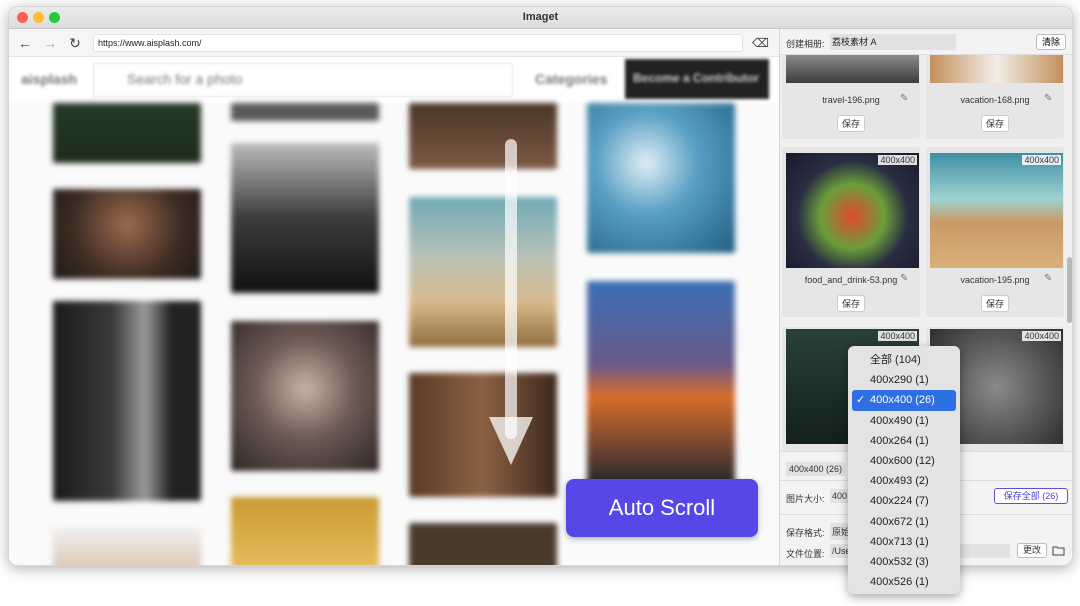  What do you see at coordinates (127, 401) in the screenshot?
I see `photo-cosmetics` at bounding box center [127, 401].